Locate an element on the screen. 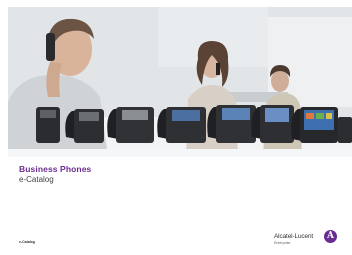 Image resolution: width=352 pixels, height=255 pixels. brand-logo: Alcatel-Lucent Enterprise A is located at coordinates (306, 239).